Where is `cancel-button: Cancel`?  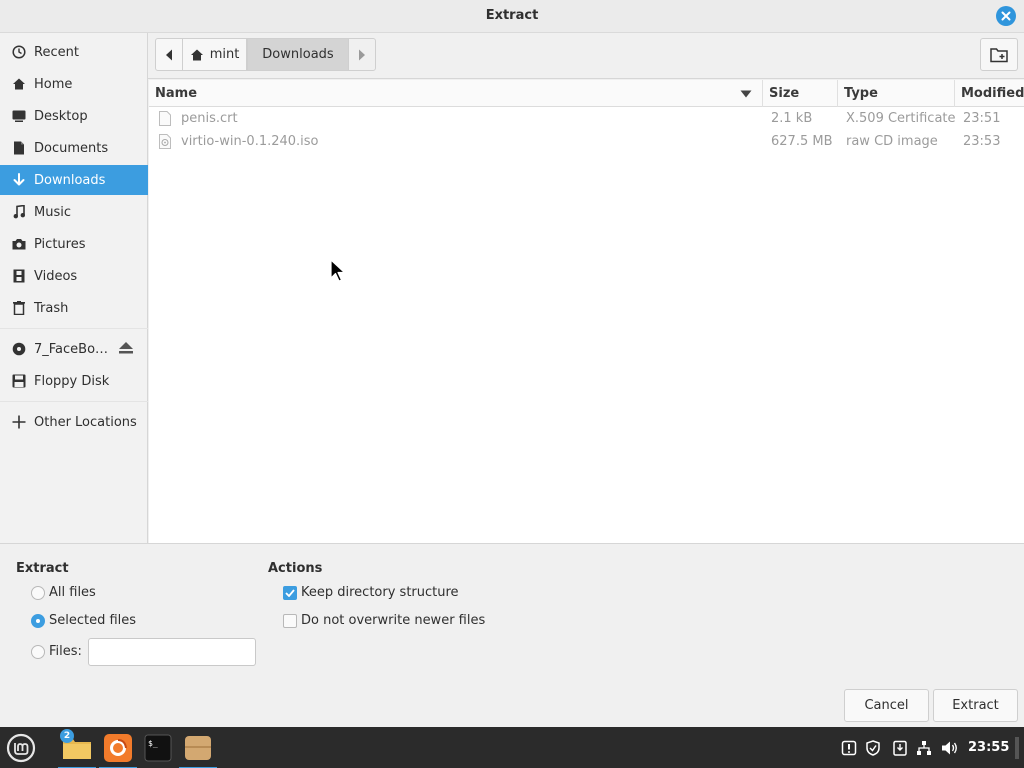
cancel-button: Cancel is located at coordinates (886, 705).